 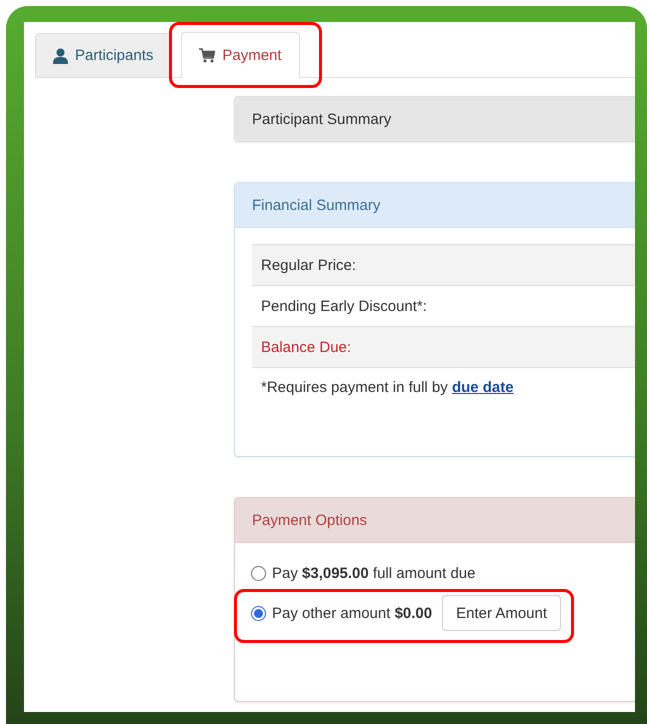 What do you see at coordinates (352, 613) in the screenshot?
I see `option-label: Pay other amount $0.00` at bounding box center [352, 613].